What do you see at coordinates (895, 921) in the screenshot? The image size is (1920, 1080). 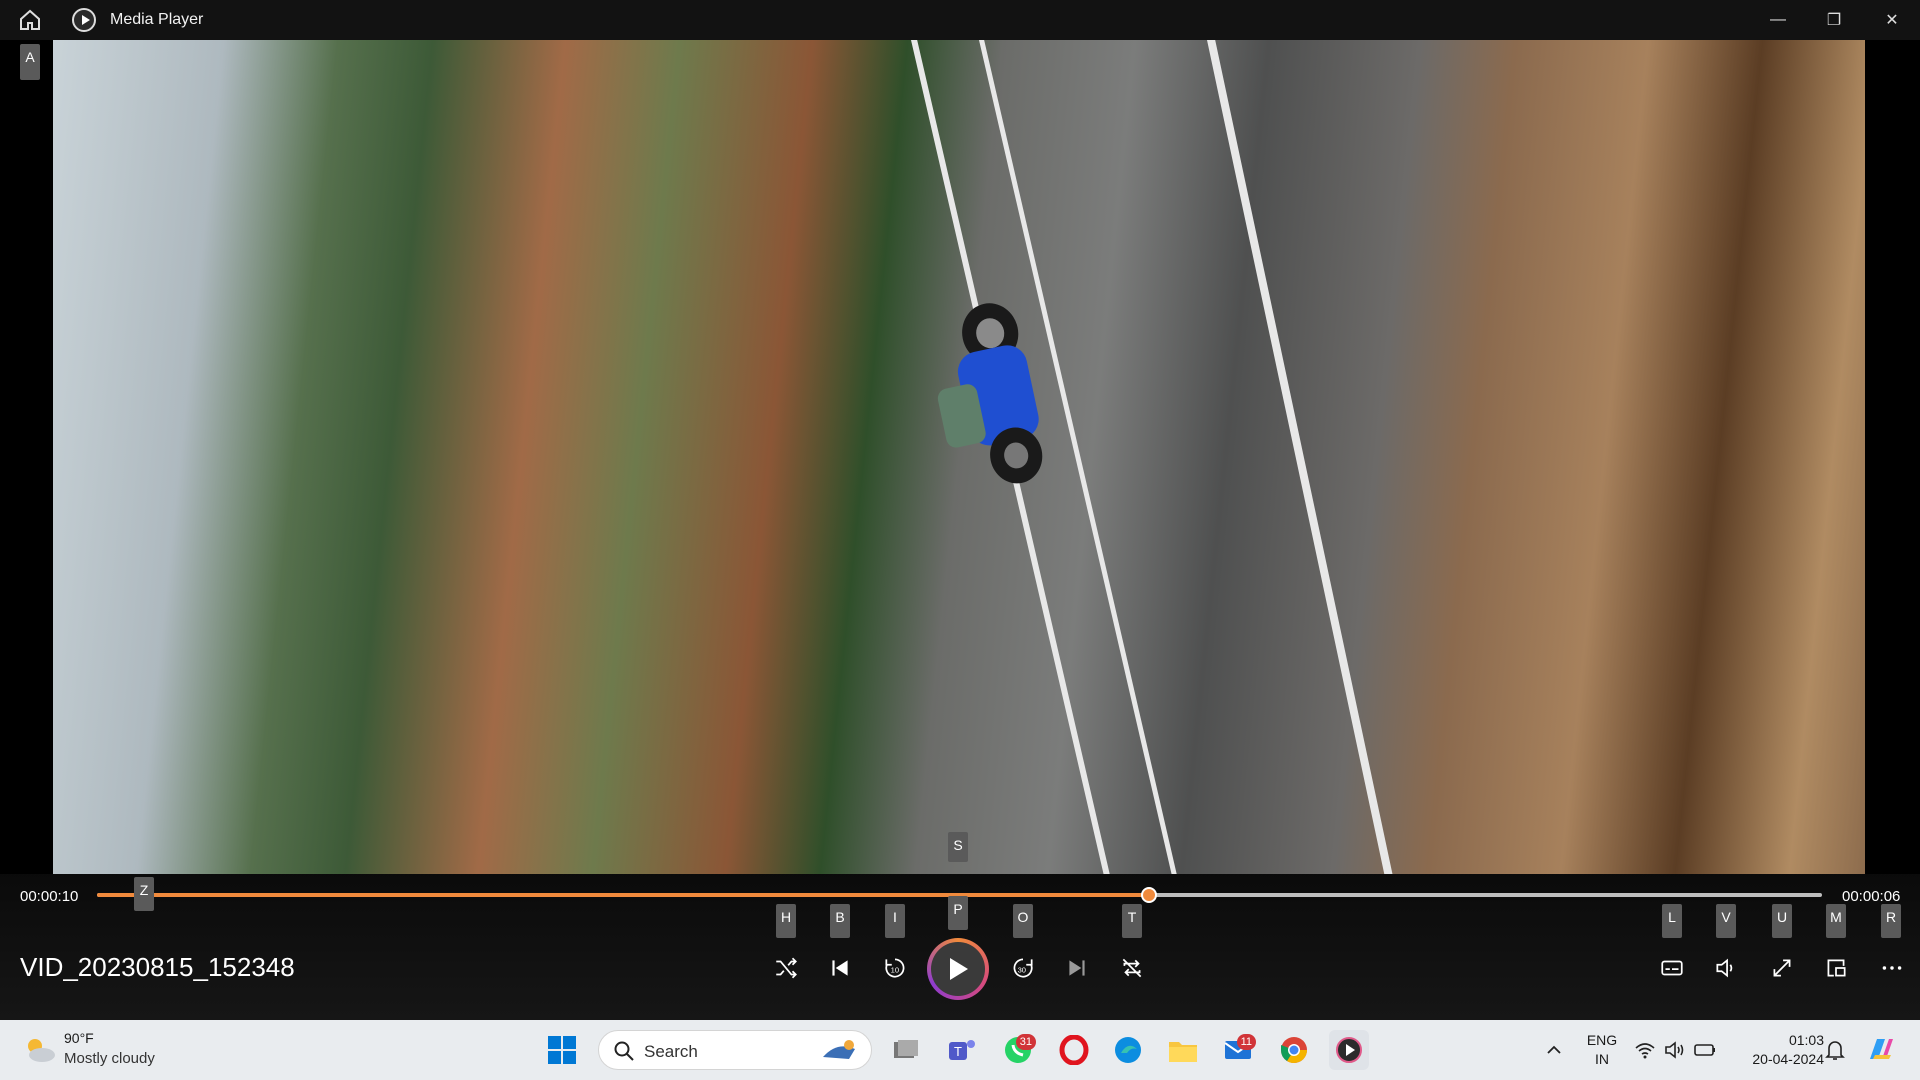 I see `keytip-rewind: I` at bounding box center [895, 921].